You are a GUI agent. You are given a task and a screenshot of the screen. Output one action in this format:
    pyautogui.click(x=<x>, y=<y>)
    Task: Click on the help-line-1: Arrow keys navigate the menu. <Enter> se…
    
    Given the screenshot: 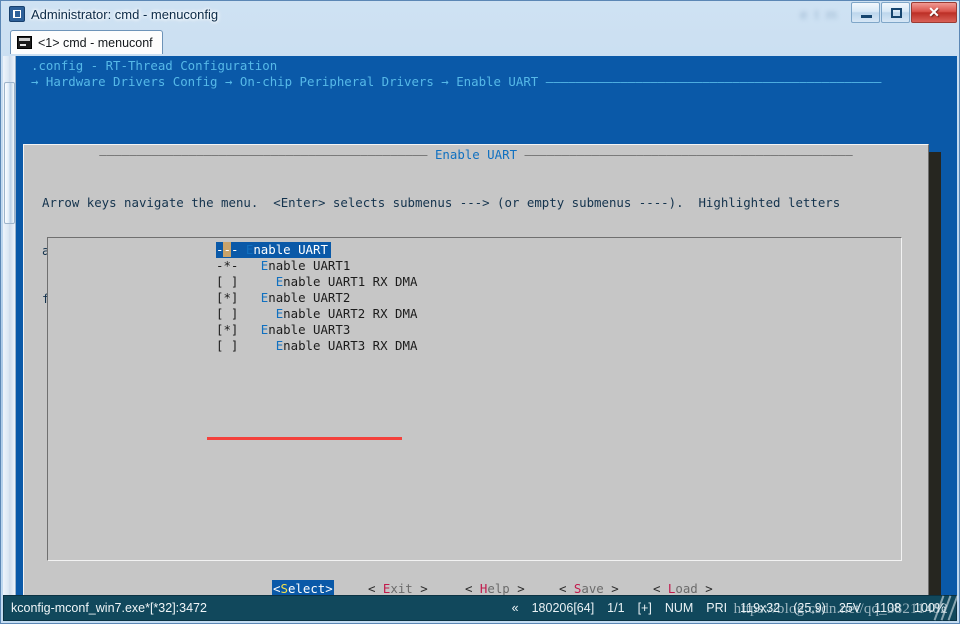 What is the action you would take?
    pyautogui.click(x=441, y=202)
    